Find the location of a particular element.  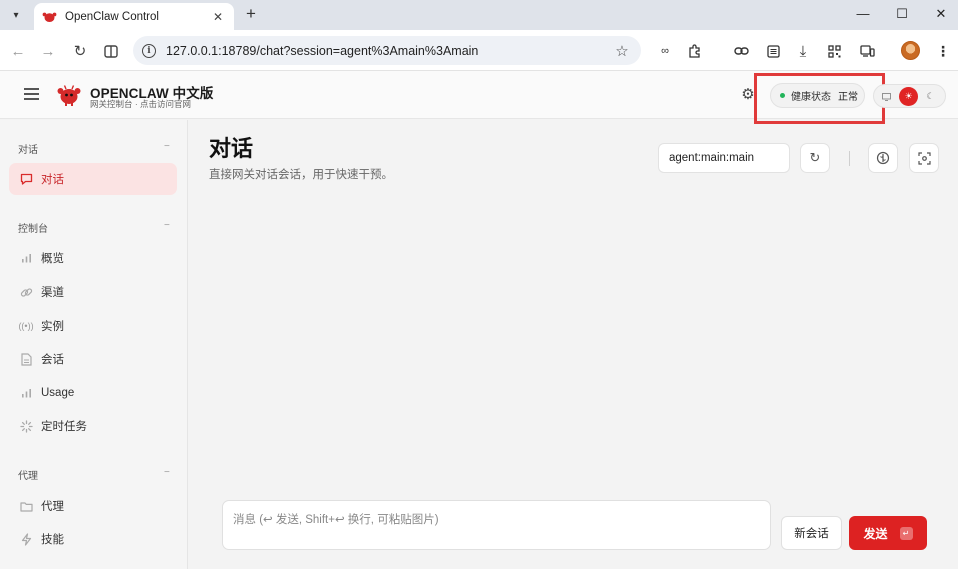

sidebar-item-usage: Usage is located at coordinates (93, 393).